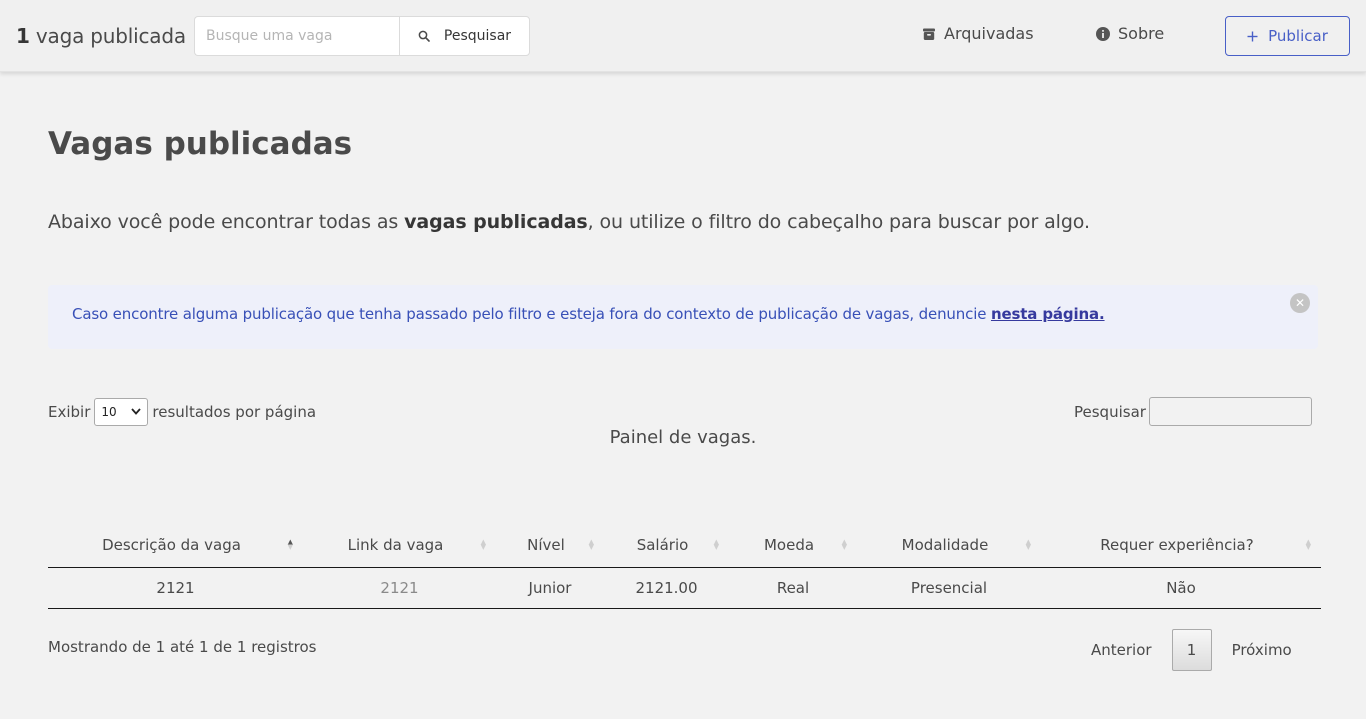 Image resolution: width=1366 pixels, height=719 pixels. What do you see at coordinates (399, 588) in the screenshot?
I see `cell-job-link: 2121` at bounding box center [399, 588].